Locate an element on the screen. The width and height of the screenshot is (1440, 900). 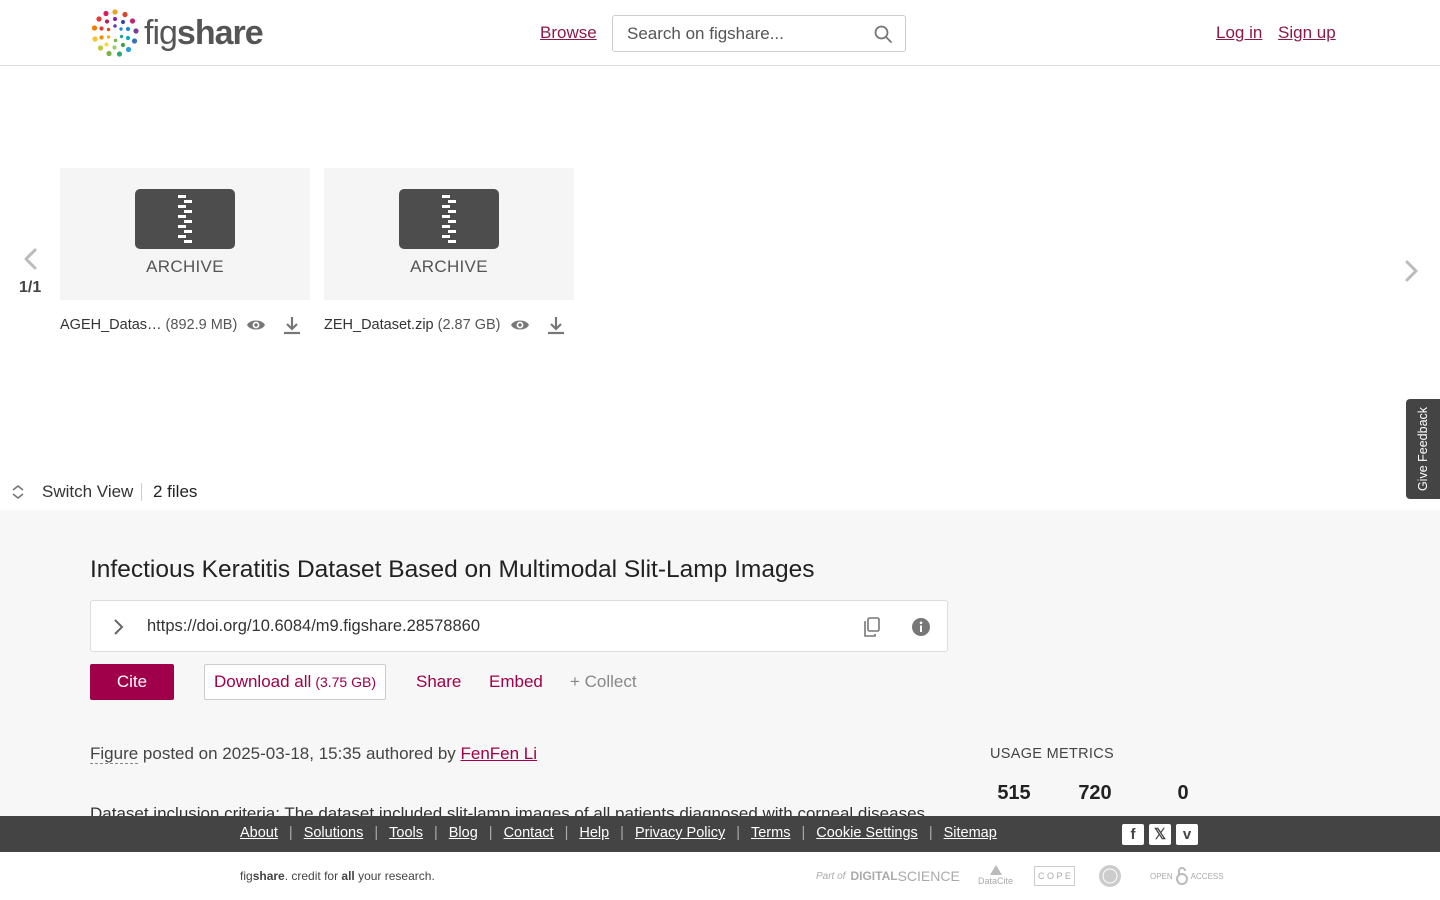
footer-link-tools: Tools is located at coordinates (406, 833).